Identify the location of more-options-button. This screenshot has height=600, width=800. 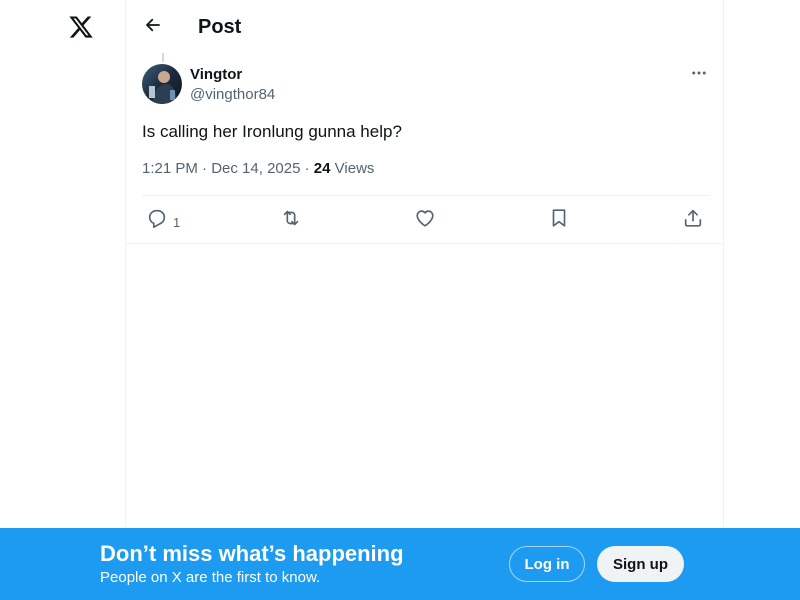
(699, 75).